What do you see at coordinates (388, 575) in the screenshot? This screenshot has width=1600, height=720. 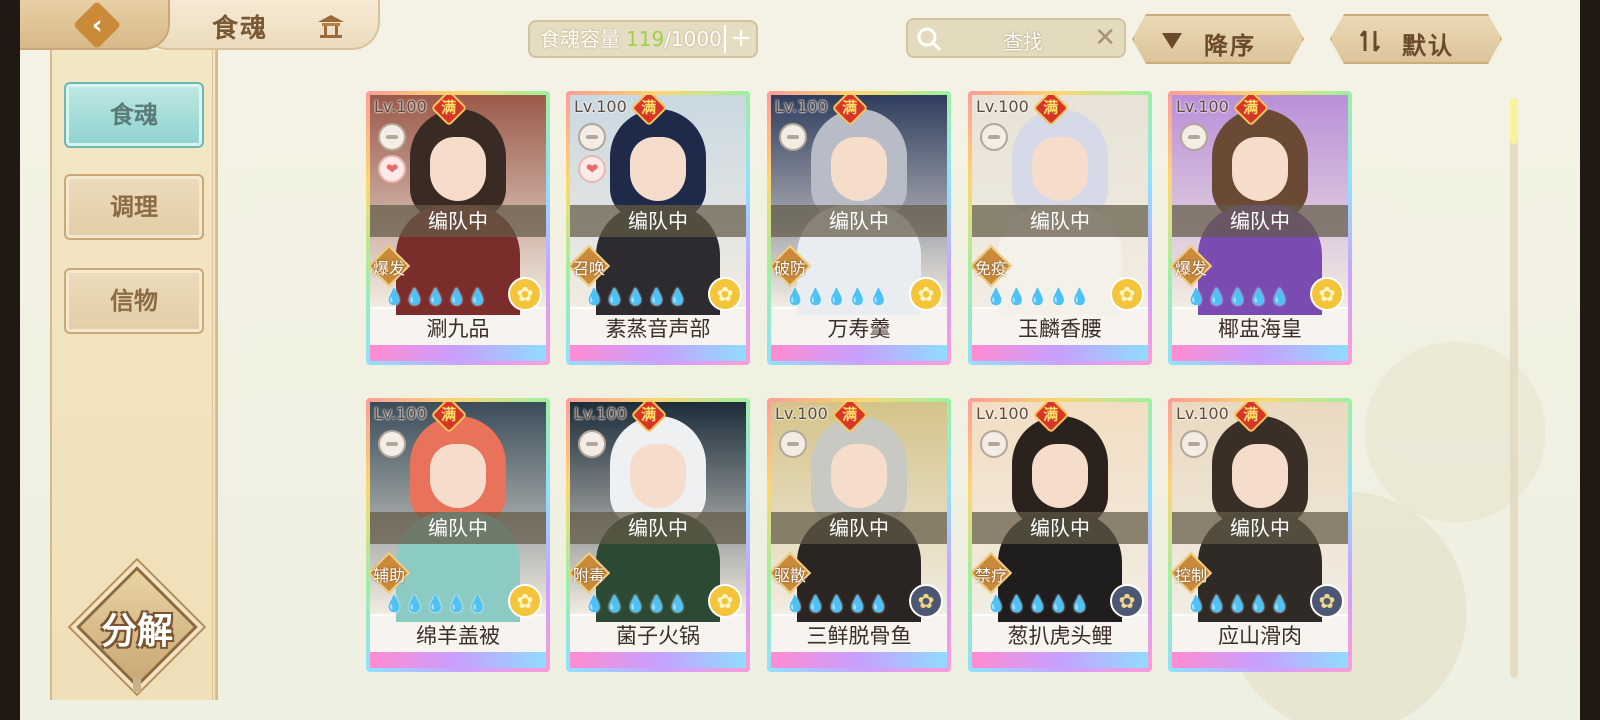 I see `role-tag-label: 辅助` at bounding box center [388, 575].